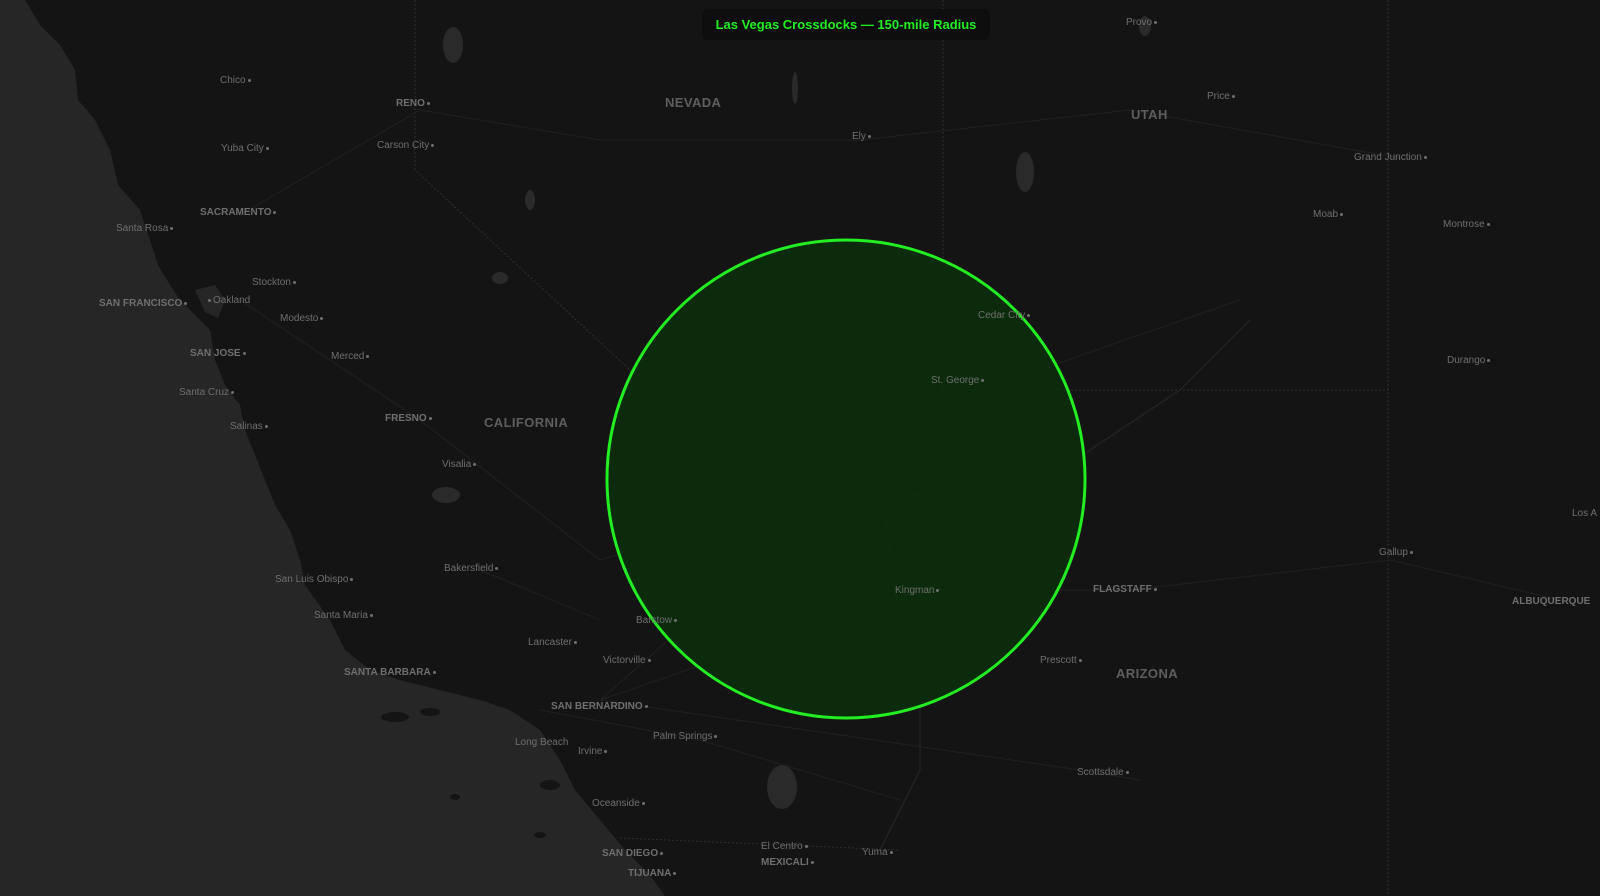 This screenshot has width=1600, height=896. Describe the element at coordinates (391, 673) in the screenshot. I see `city-label: SANTA BARBARA` at that location.